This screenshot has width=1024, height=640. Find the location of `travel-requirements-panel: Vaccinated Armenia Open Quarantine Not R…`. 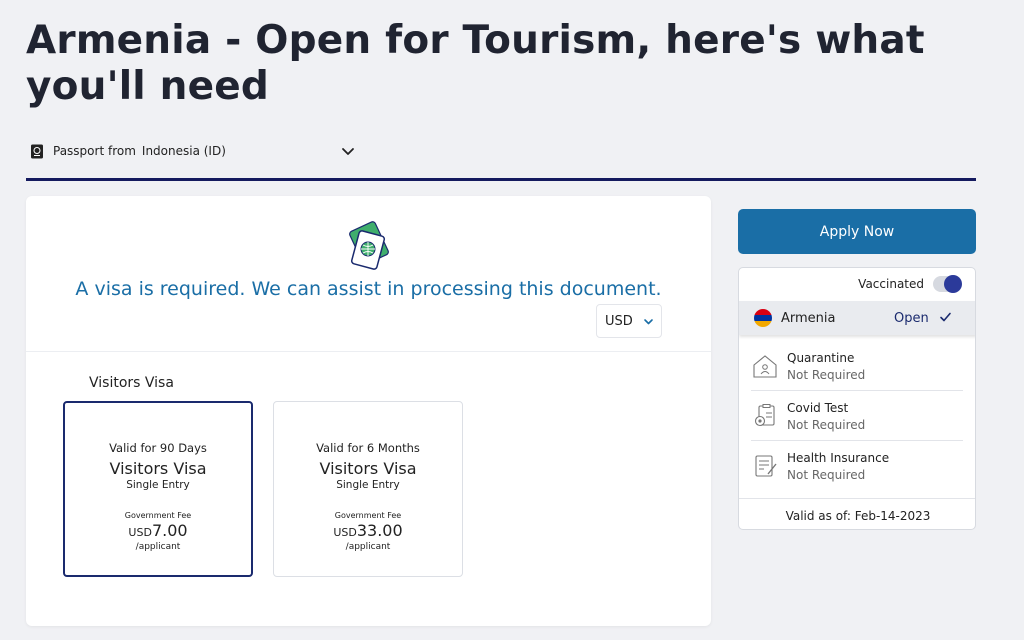

travel-requirements-panel: Vaccinated Armenia Open Quarantine Not R… is located at coordinates (857, 398).